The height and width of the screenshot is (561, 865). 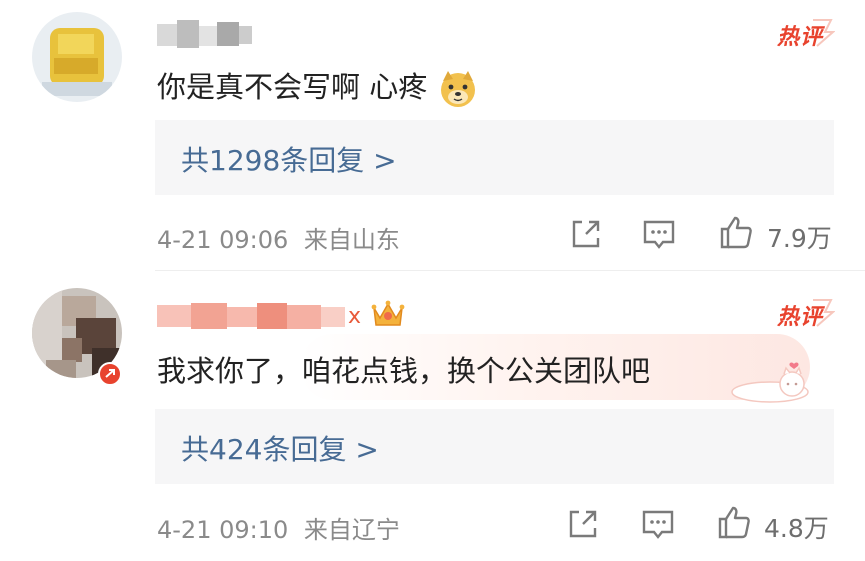 What do you see at coordinates (388, 313) in the screenshot?
I see `crown-icon` at bounding box center [388, 313].